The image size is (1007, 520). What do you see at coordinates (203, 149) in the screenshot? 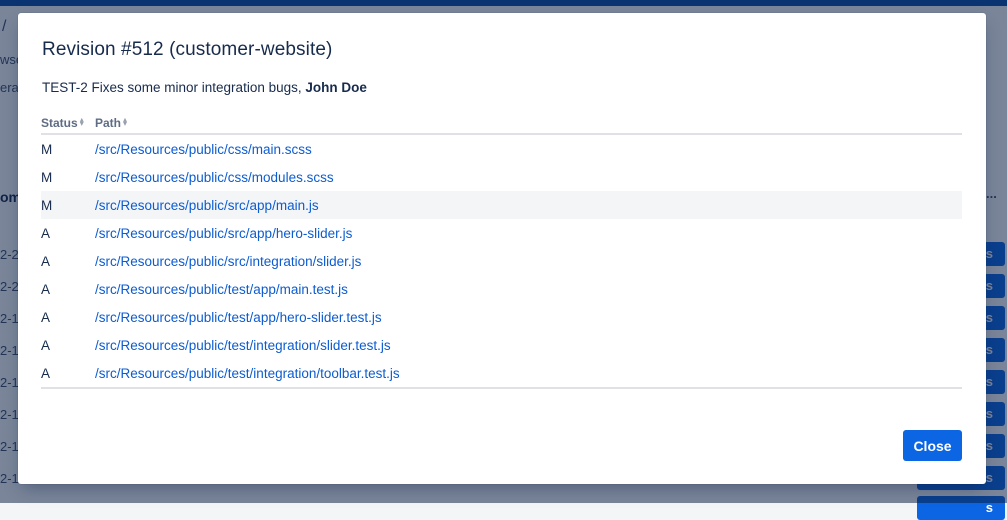
I see `file-path-link: /src/Resources/public/css/main.scss` at bounding box center [203, 149].